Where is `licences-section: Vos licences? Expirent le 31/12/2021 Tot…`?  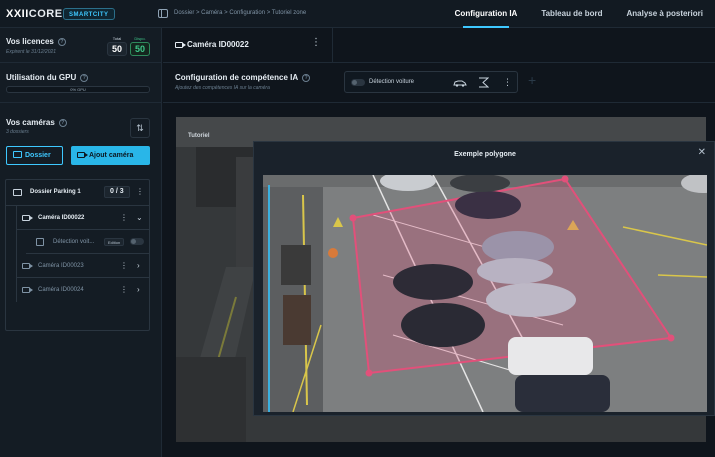 licences-section: Vos licences? Expirent le 31/12/2021 Tot… is located at coordinates (81, 45).